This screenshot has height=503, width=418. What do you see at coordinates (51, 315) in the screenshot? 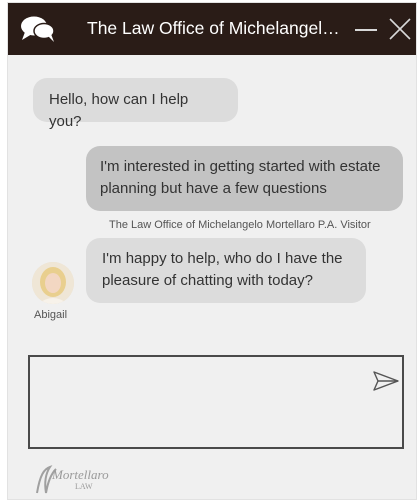
I see `agent-name: Abigail` at bounding box center [51, 315].